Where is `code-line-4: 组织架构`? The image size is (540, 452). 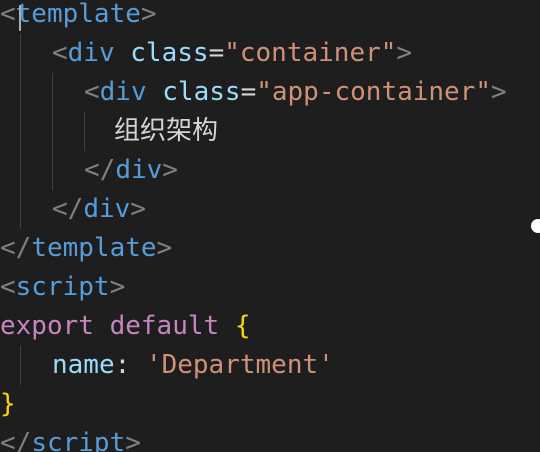
code-line-4: 组织架构 is located at coordinates (109, 131).